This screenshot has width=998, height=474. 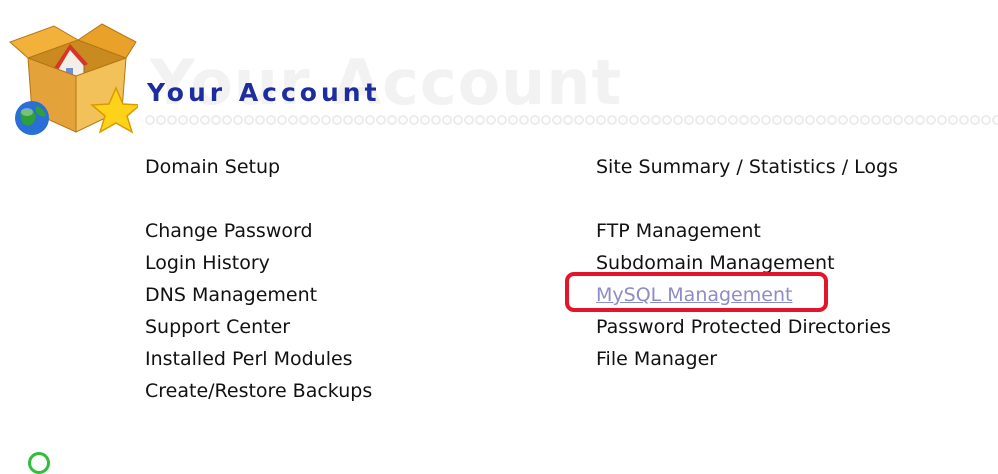 I want to click on mysql-highlight-annotation, so click(x=696, y=292).